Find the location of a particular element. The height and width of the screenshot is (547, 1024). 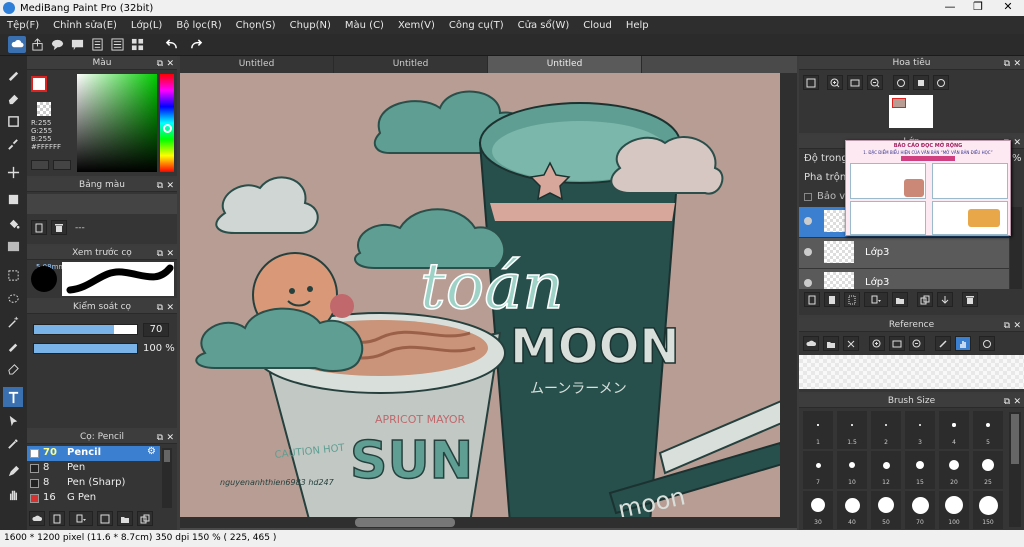

flip-icon is located at coordinates (921, 82).